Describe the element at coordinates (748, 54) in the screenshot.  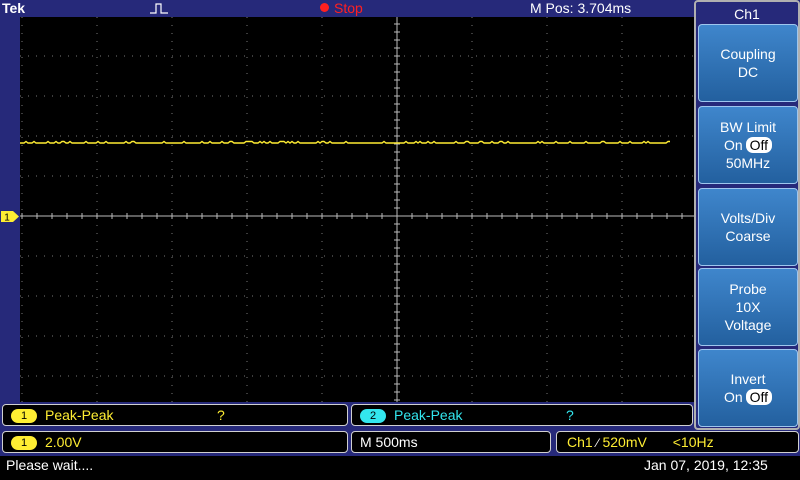
I see `coupling-label: Coupling` at that location.